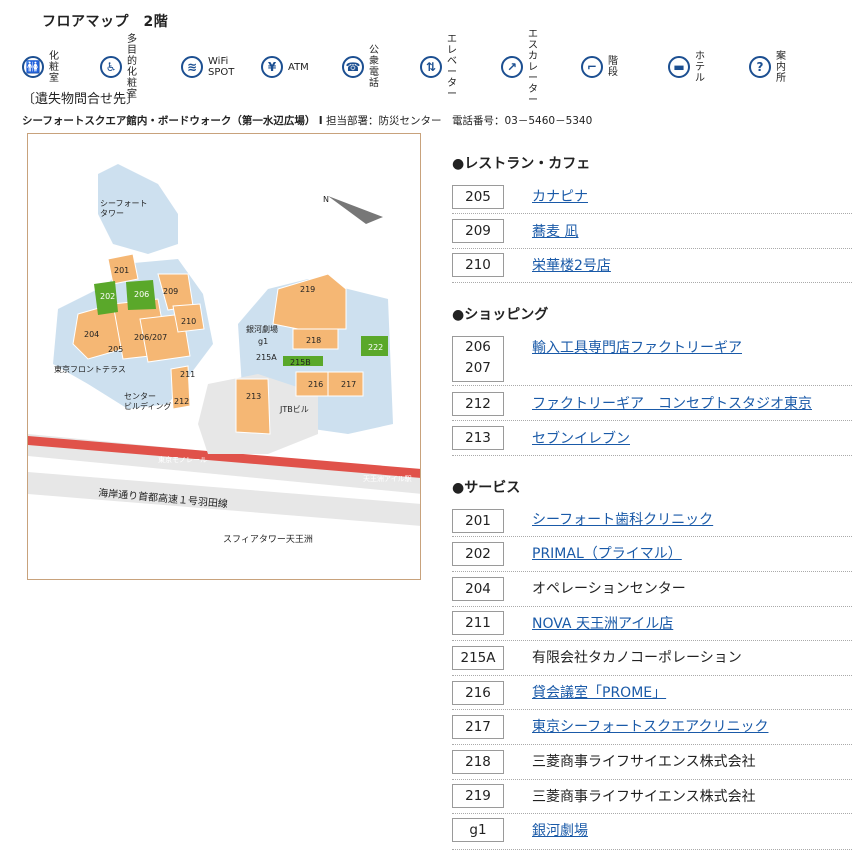  I want to click on store-link: 銀河劇場, so click(560, 830).